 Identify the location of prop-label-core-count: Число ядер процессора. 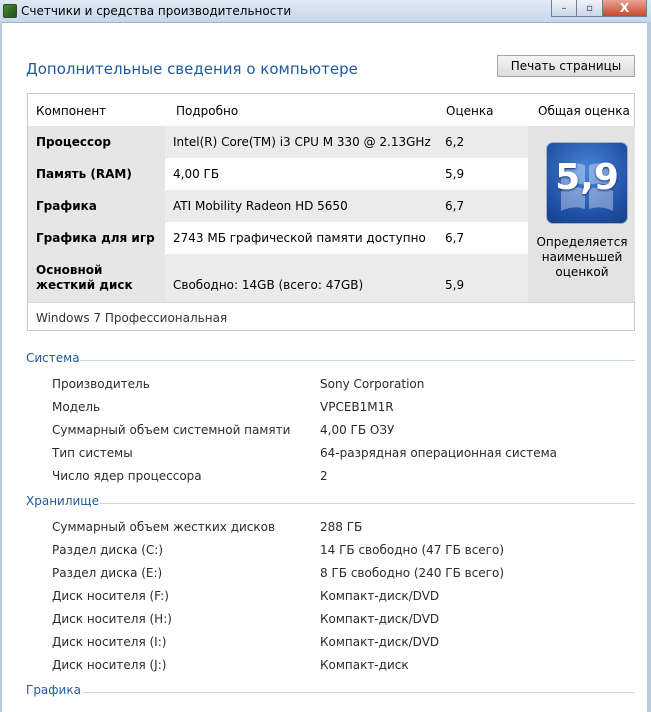
(127, 476).